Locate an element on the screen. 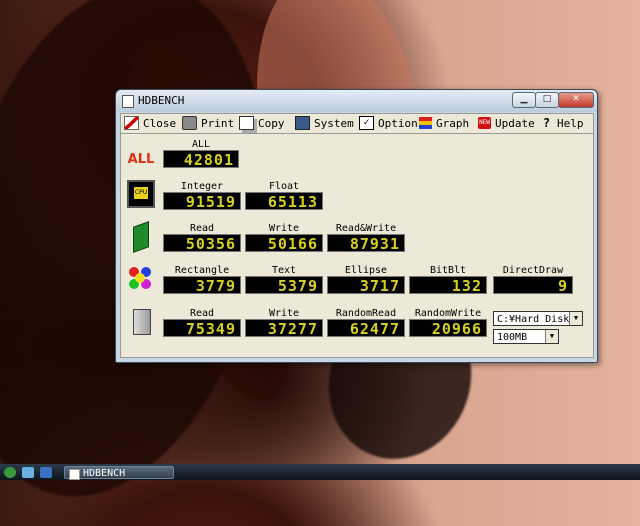 The height and width of the screenshot is (526, 640). quicklaunch-desktop-icon is located at coordinates (28, 472).